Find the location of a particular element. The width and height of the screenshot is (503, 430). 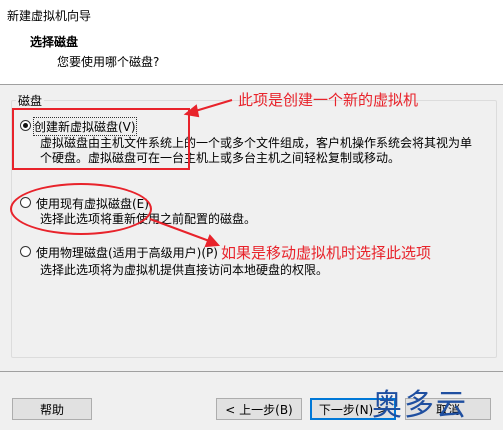

arrow-head-2-icon is located at coordinates (212, 241).